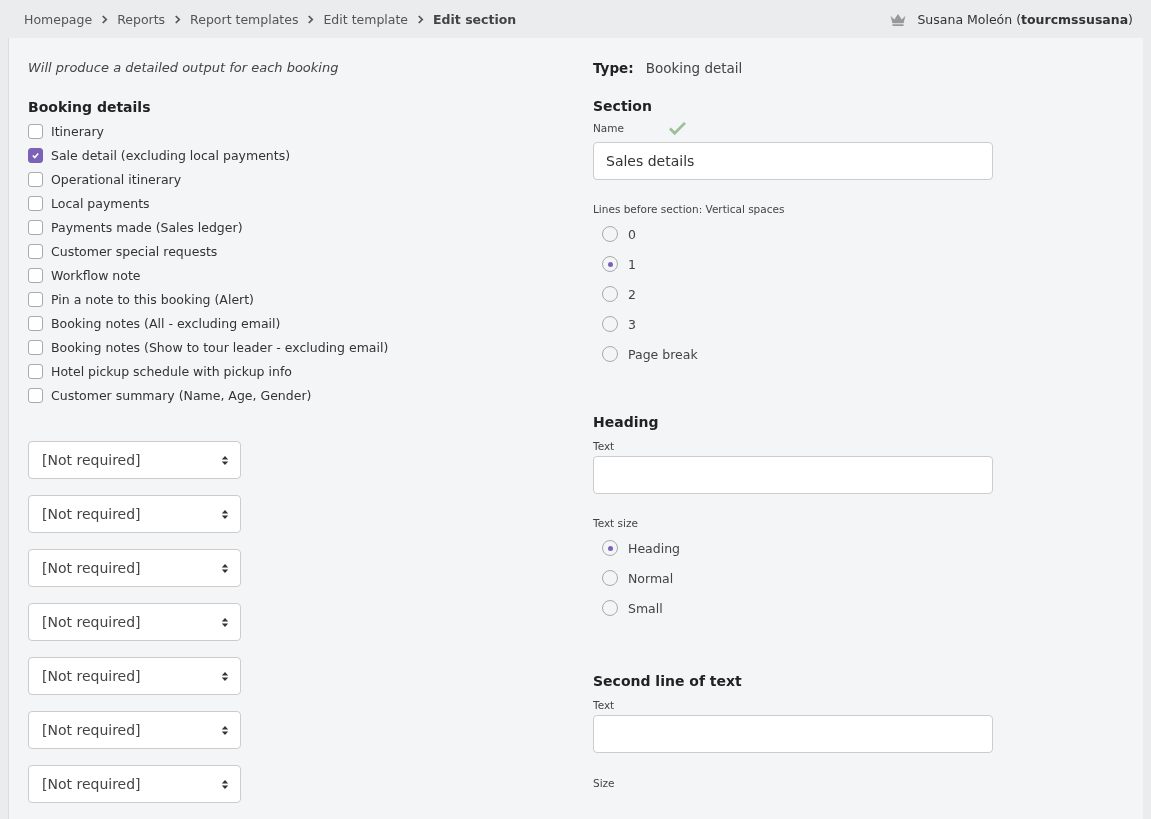  What do you see at coordinates (58, 19) in the screenshot?
I see `breadcrumb-link: Homepage` at bounding box center [58, 19].